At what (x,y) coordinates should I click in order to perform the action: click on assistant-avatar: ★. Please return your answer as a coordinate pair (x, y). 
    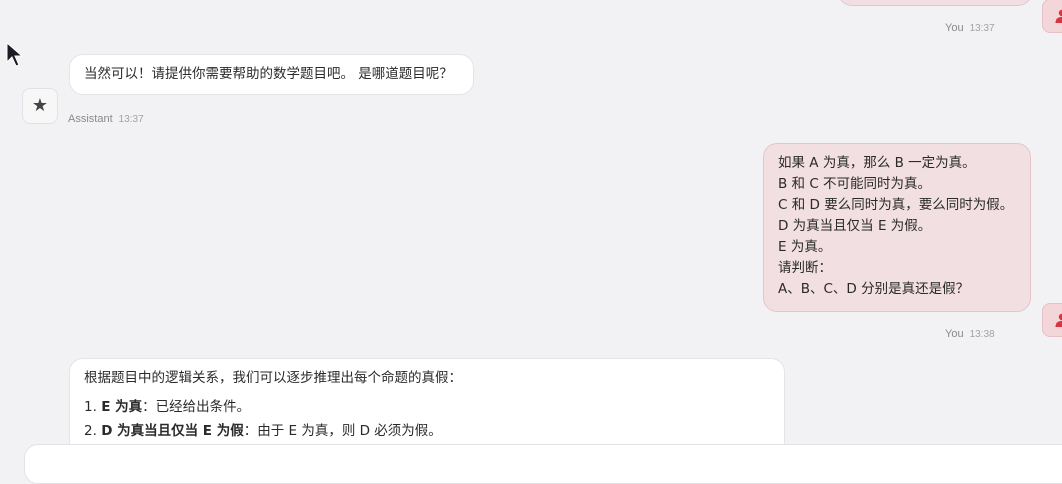
    Looking at the image, I should click on (40, 106).